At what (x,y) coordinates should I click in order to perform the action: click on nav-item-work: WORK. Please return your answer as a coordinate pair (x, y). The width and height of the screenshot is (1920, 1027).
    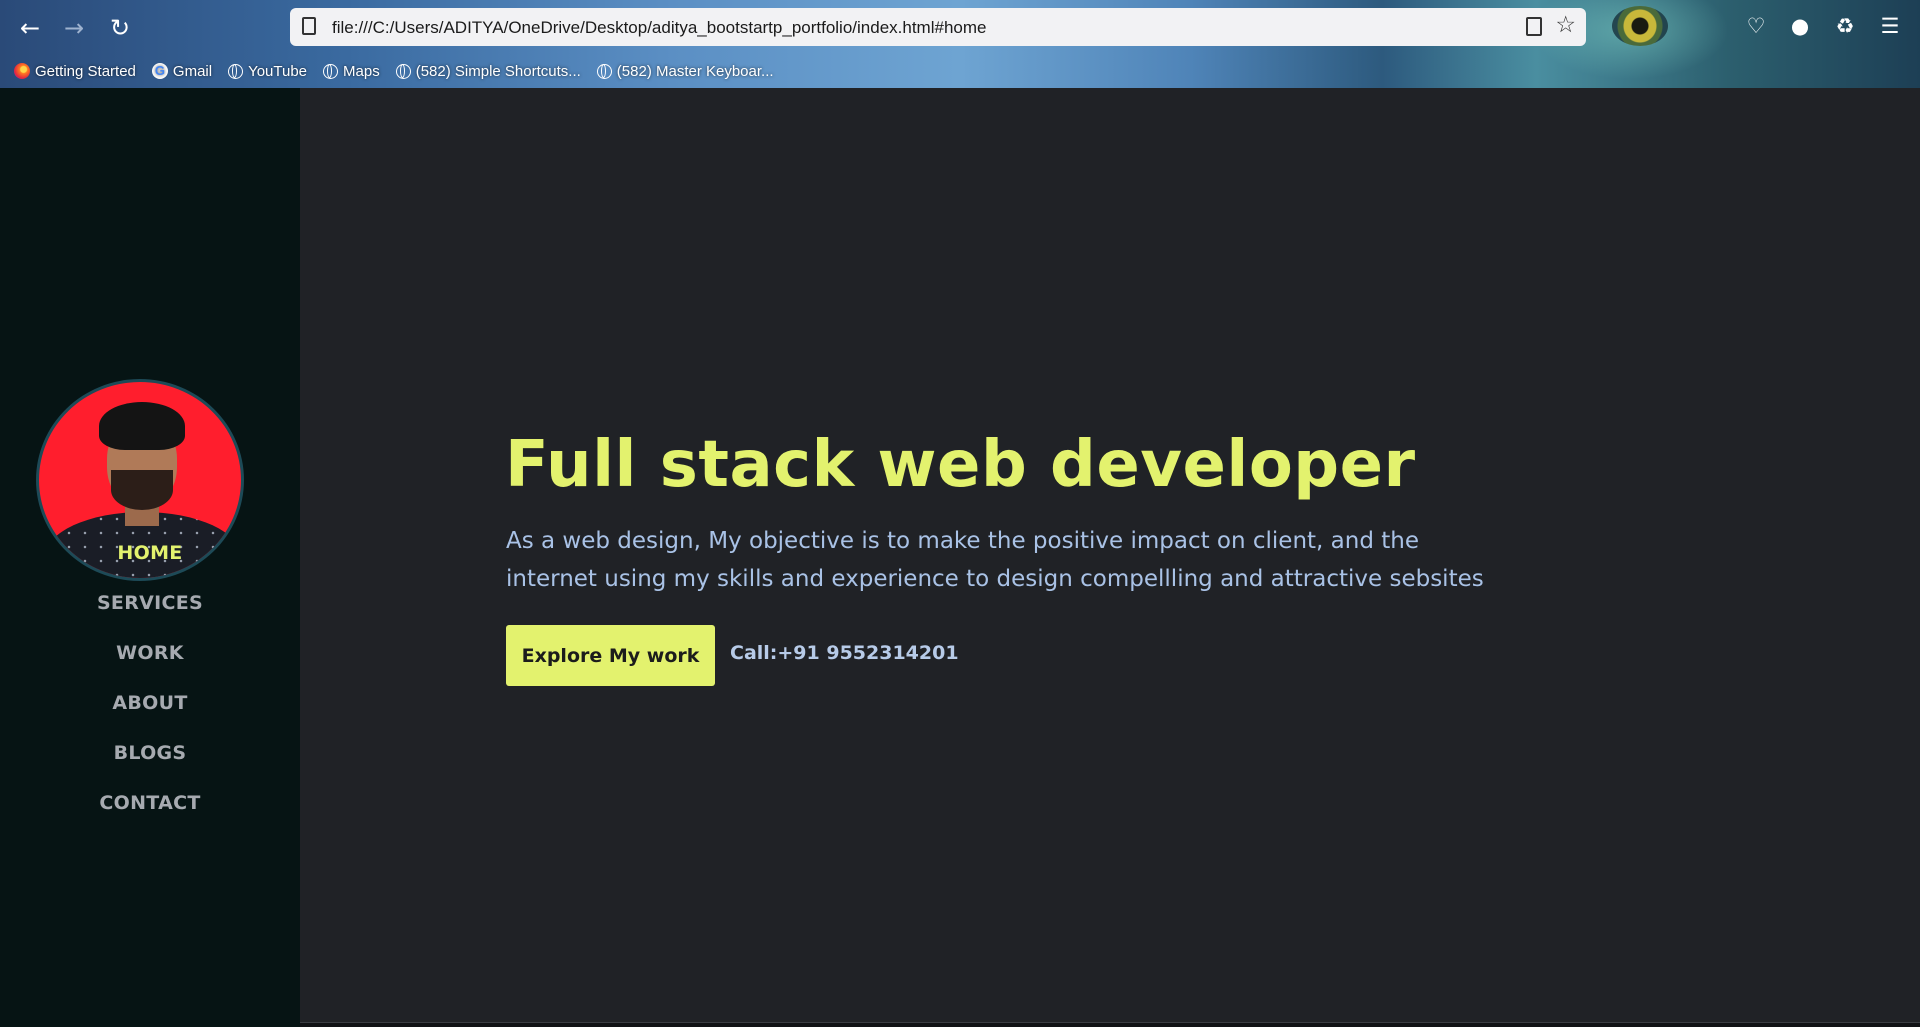
    Looking at the image, I should click on (150, 653).